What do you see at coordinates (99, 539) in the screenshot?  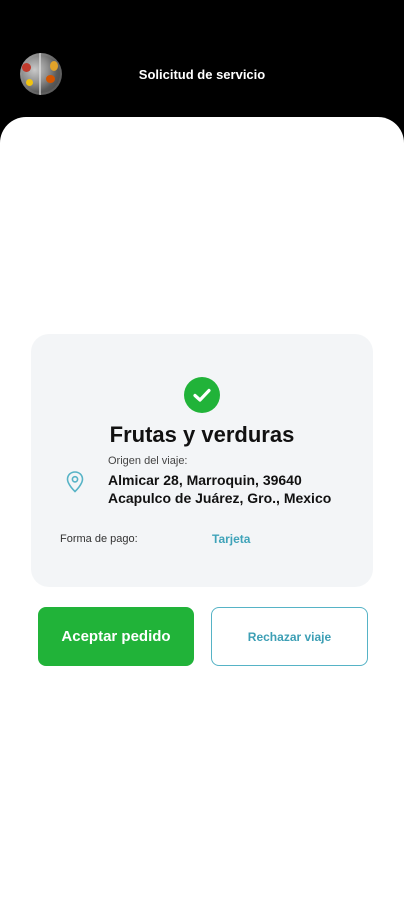 I see `payment-method-label: Forma de pago:` at bounding box center [99, 539].